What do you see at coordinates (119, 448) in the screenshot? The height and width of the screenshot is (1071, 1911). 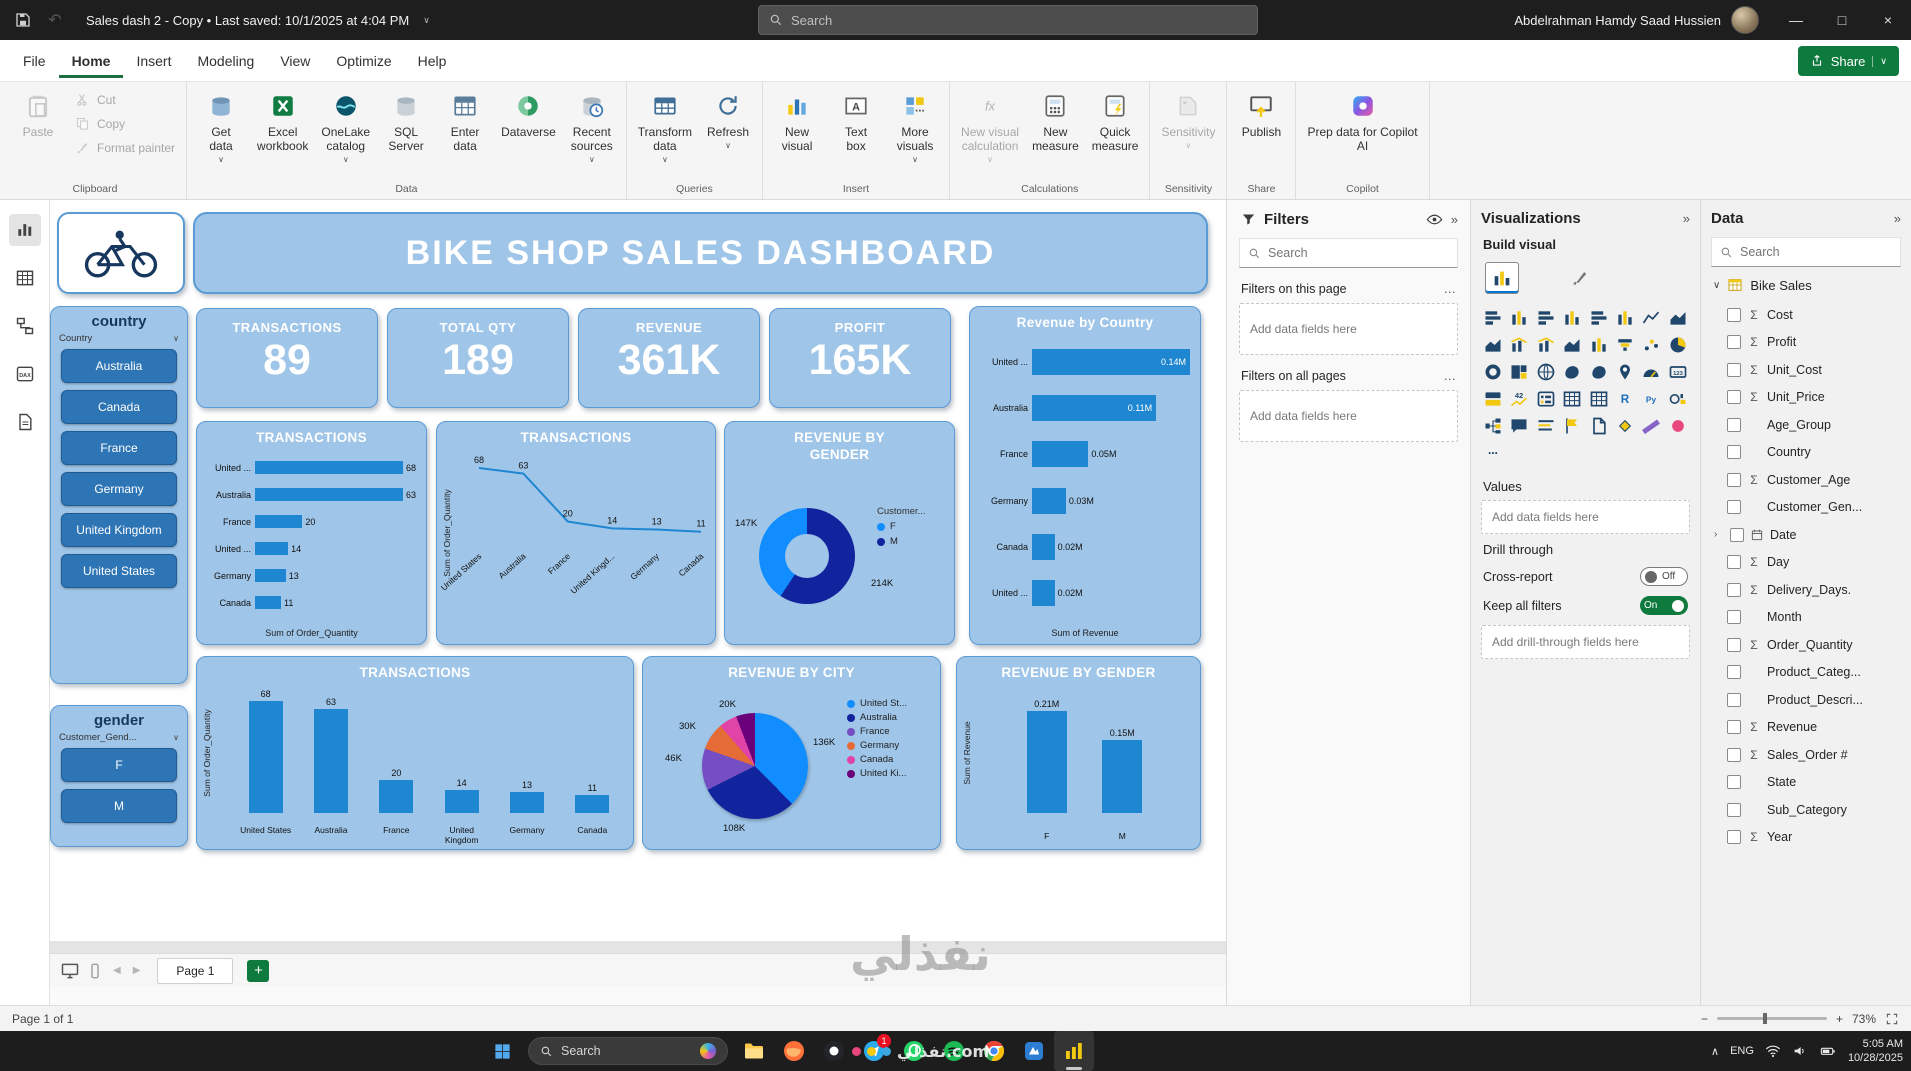 I see `slicer-button-france: France` at bounding box center [119, 448].